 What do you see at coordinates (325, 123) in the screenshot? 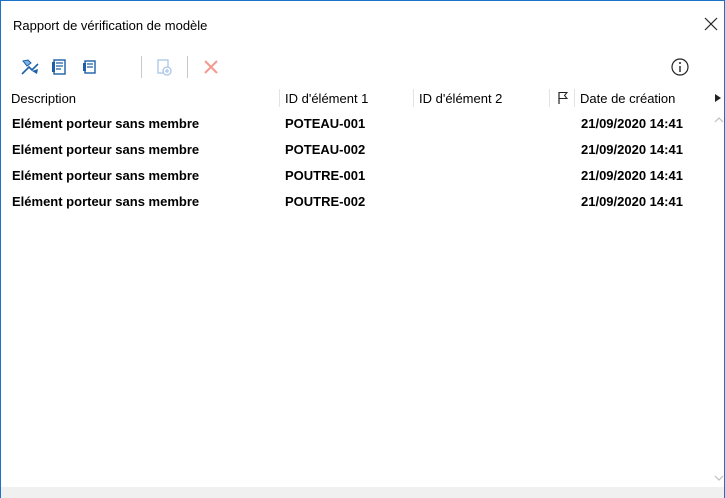
I see `cell-id1: POTEAU-001` at bounding box center [325, 123].